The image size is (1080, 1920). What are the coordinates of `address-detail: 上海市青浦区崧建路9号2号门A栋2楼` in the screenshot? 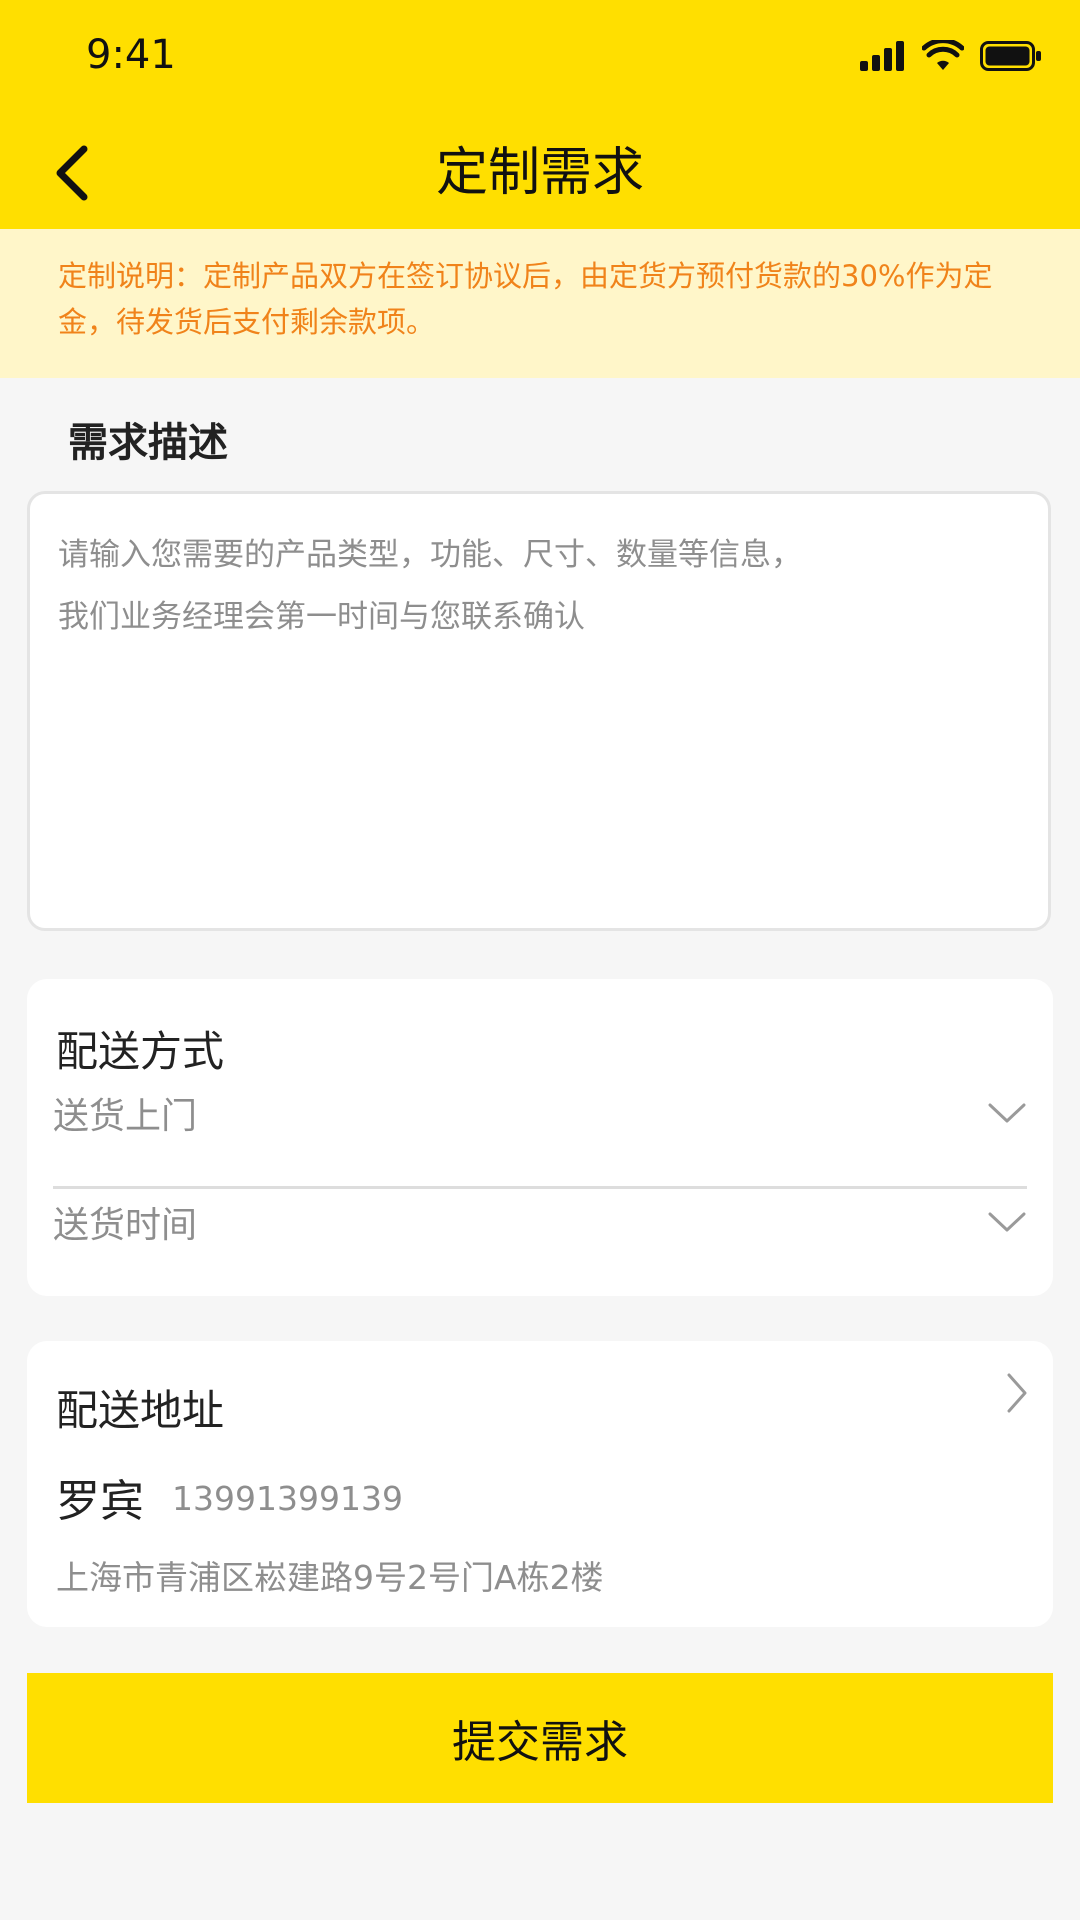 It's located at (330, 1577).